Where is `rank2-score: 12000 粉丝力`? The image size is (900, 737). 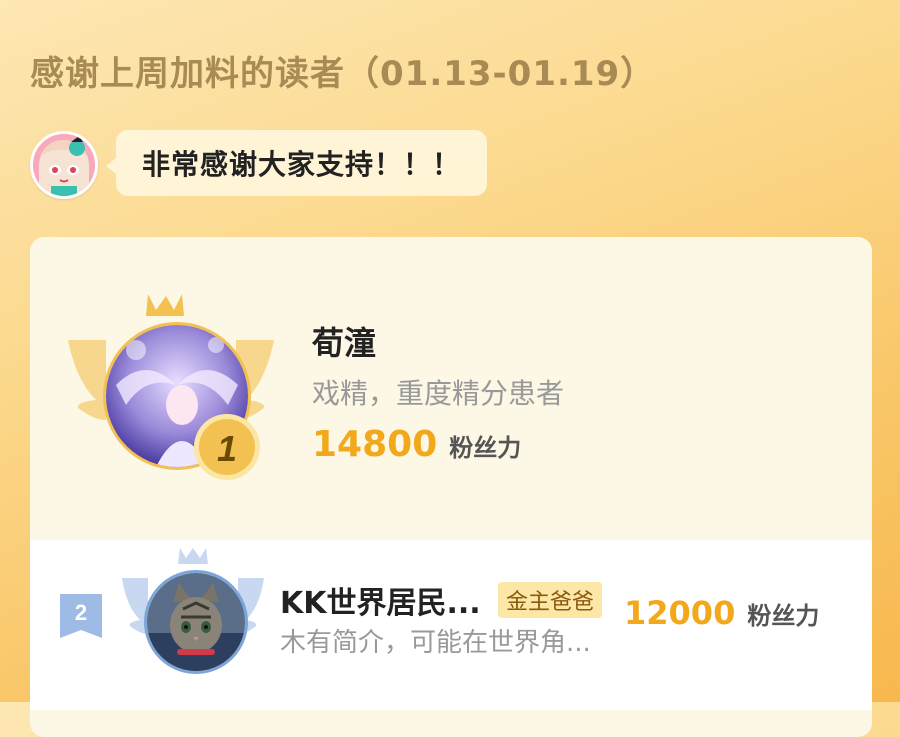 rank2-score: 12000 粉丝力 is located at coordinates (721, 613).